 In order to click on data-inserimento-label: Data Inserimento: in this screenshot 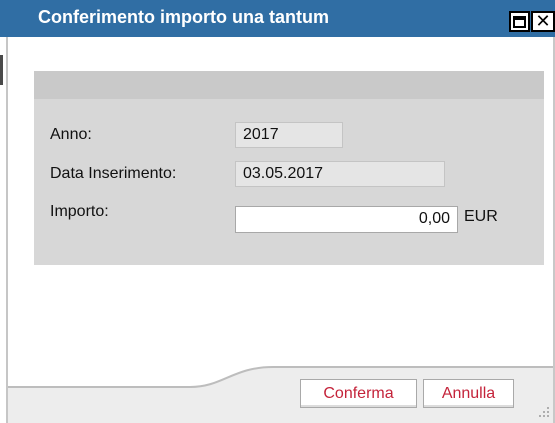, I will do `click(113, 173)`.